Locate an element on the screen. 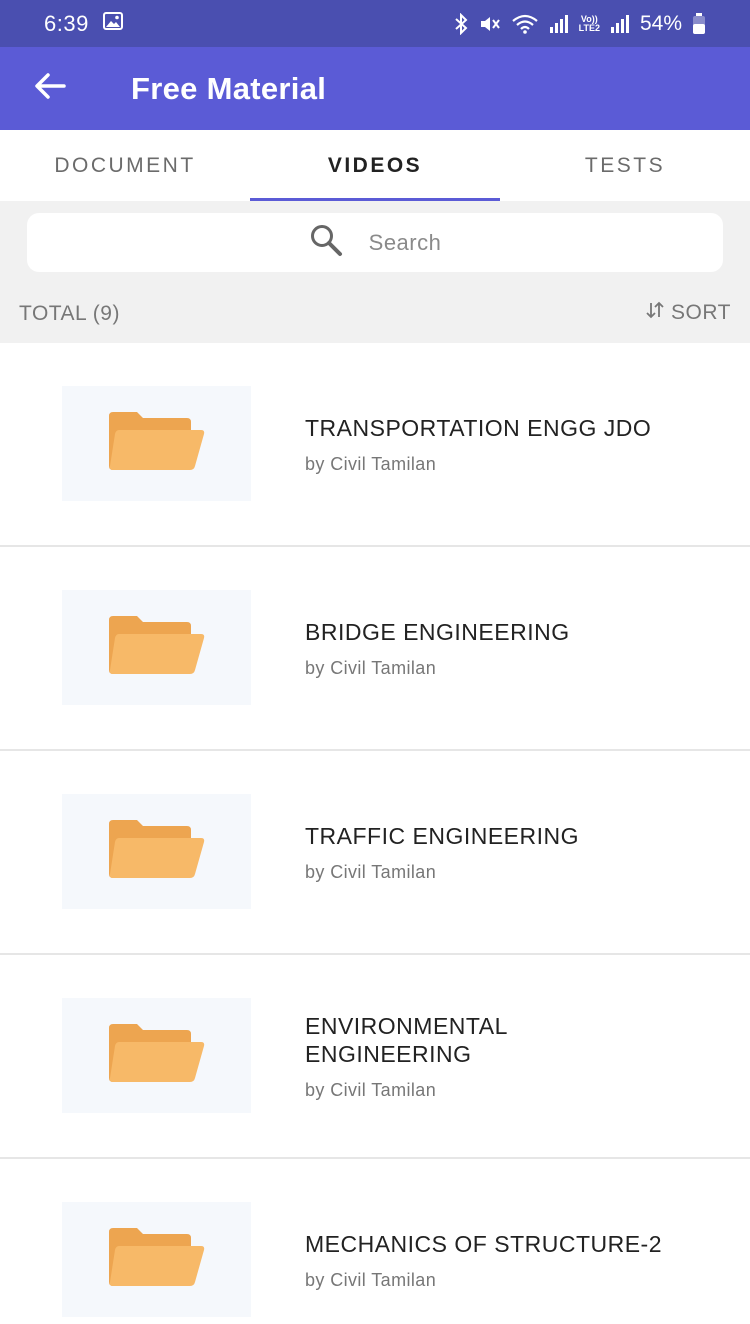  status-right: Vo)) LTE2 54% is located at coordinates (579, 24).